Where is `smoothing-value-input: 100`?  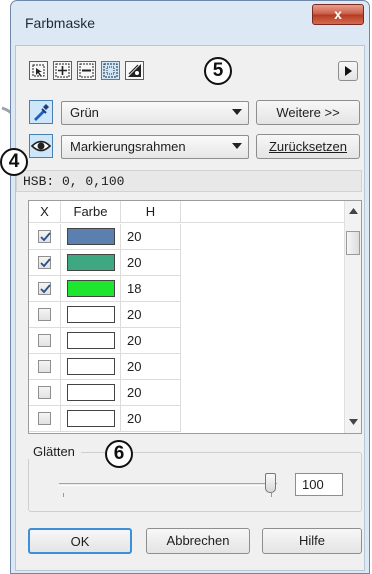 smoothing-value-input: 100 is located at coordinates (319, 484).